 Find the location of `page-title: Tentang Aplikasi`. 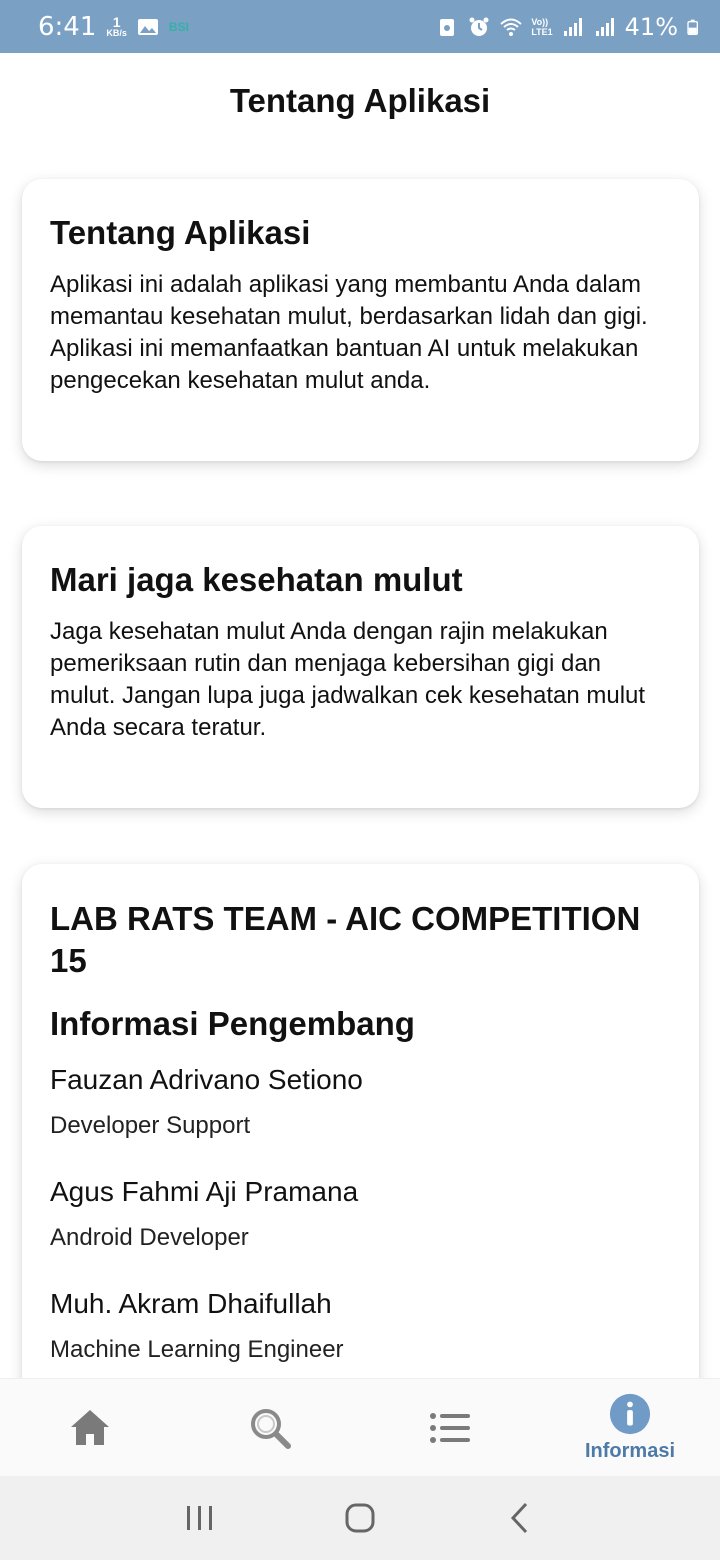

page-title: Tentang Aplikasi is located at coordinates (360, 100).